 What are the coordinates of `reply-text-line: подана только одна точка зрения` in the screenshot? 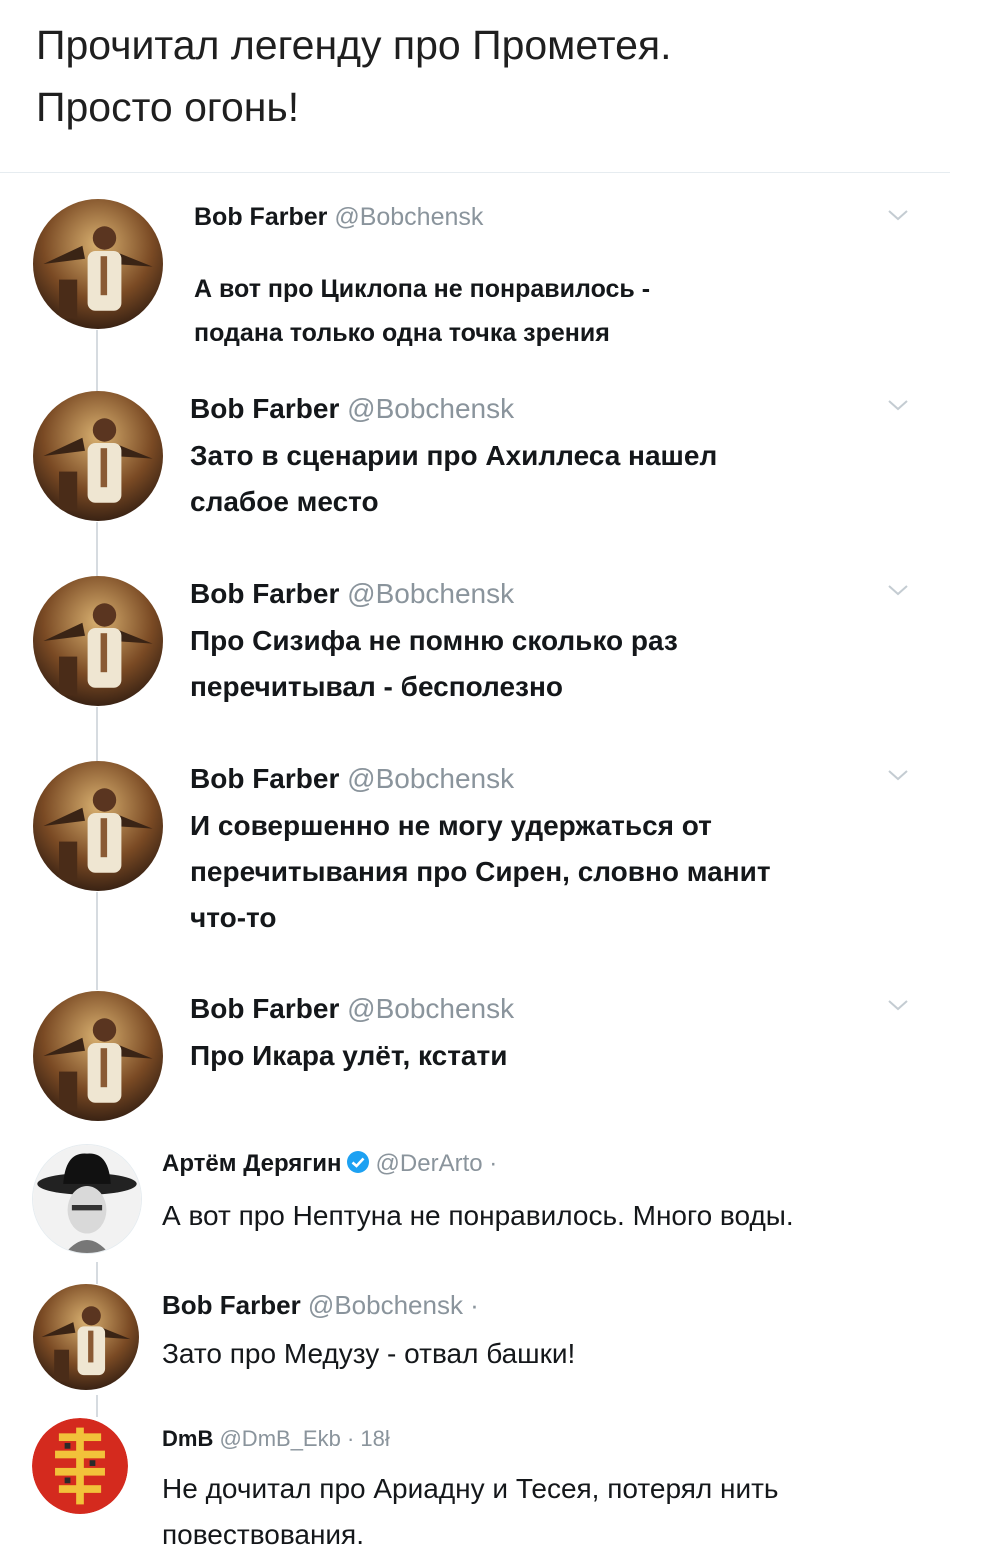 It's located at (402, 333).